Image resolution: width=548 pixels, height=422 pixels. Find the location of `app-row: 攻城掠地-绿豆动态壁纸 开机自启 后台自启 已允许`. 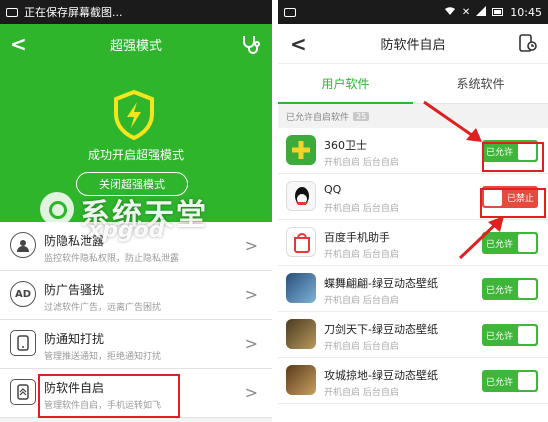

app-row: 攻城掠地-绿豆动态壁纸 开机自启 后台自启 已允许 is located at coordinates (413, 381).